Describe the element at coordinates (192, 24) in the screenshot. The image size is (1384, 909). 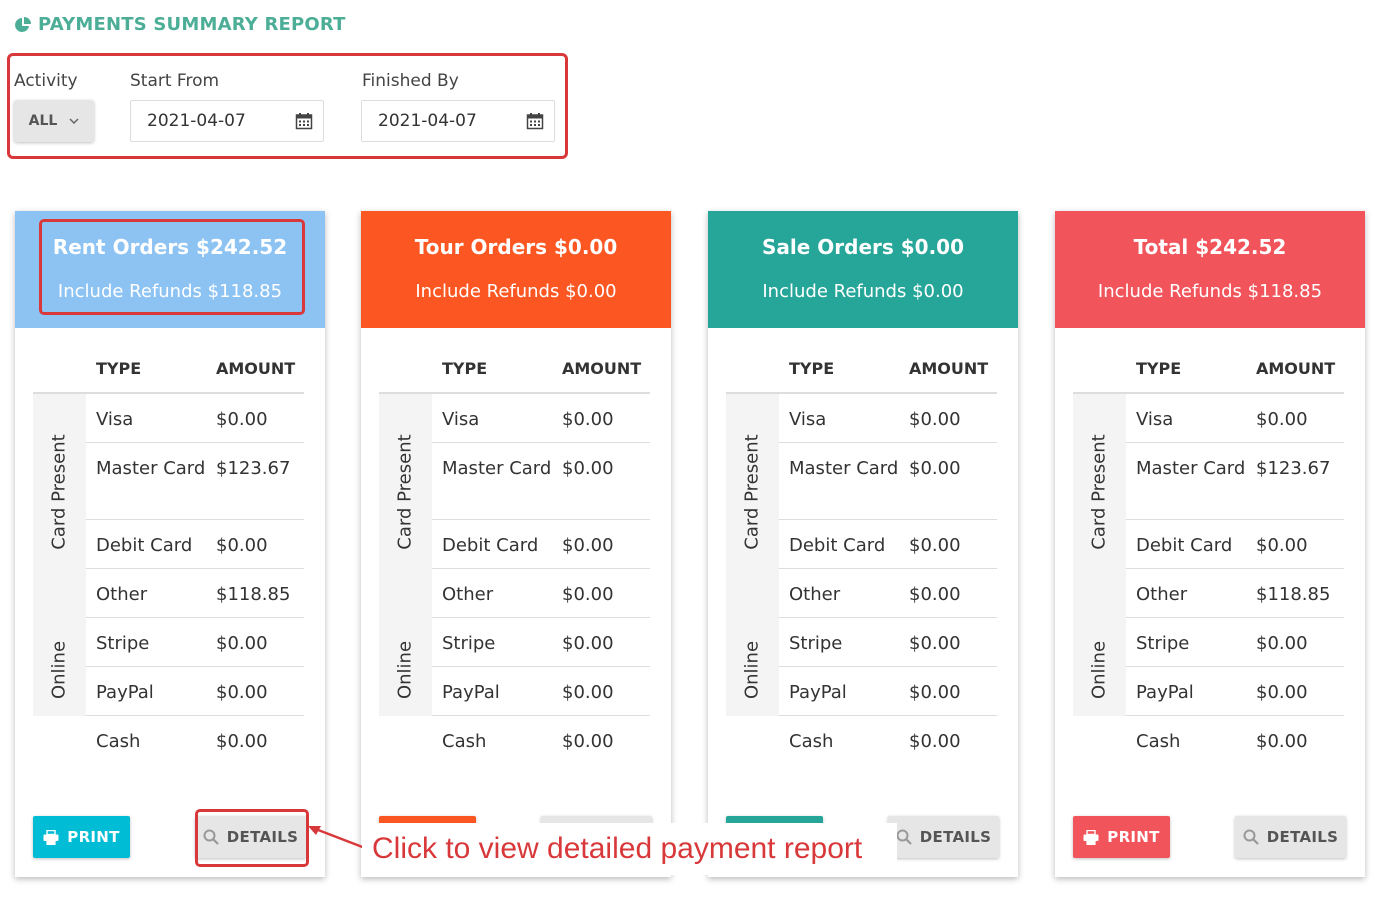
I see `page-title-text: PAYMENTS SUMMARY REPORT` at that location.